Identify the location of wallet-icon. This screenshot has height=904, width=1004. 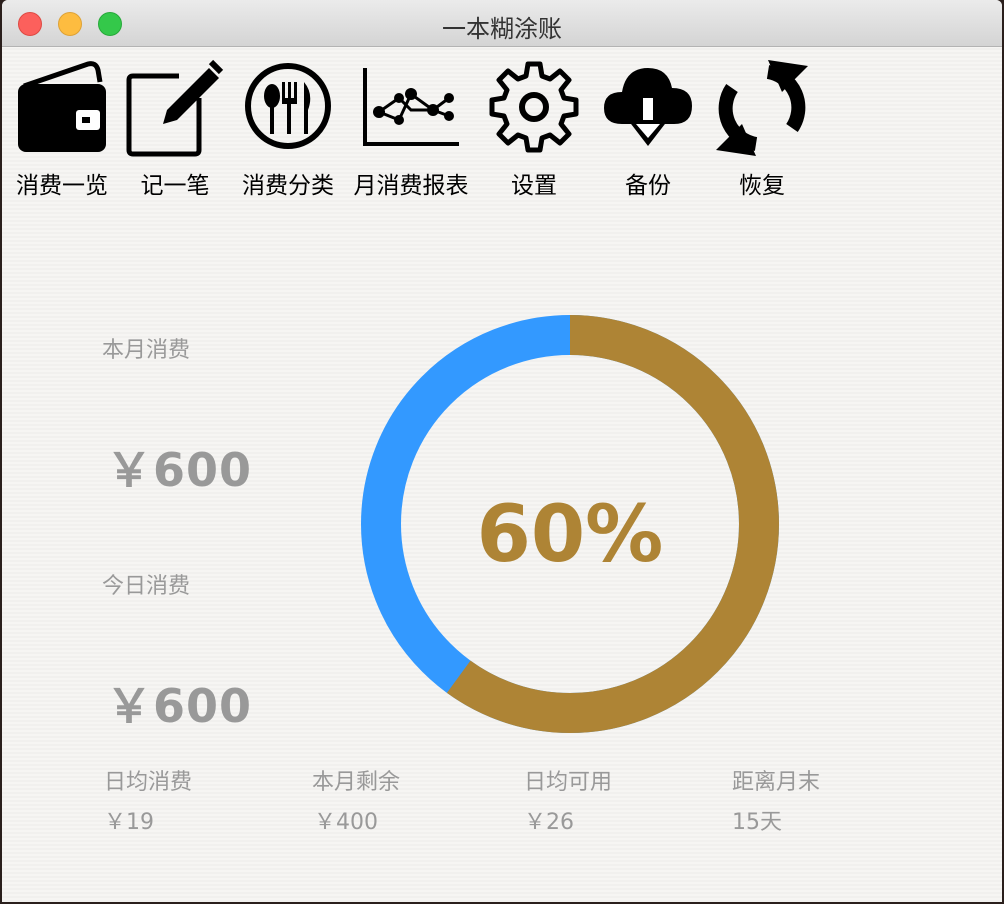
(62, 106).